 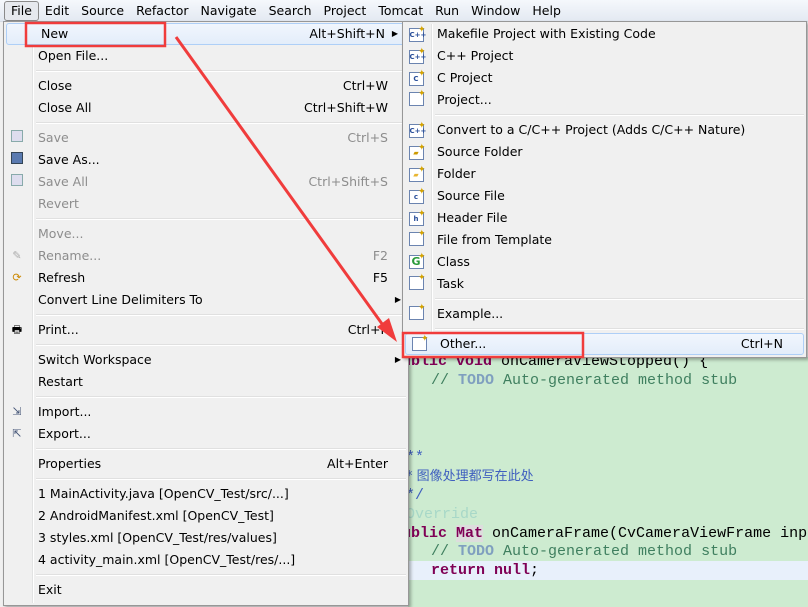 What do you see at coordinates (493, 345) in the screenshot?
I see `highlight-box-other` at bounding box center [493, 345].